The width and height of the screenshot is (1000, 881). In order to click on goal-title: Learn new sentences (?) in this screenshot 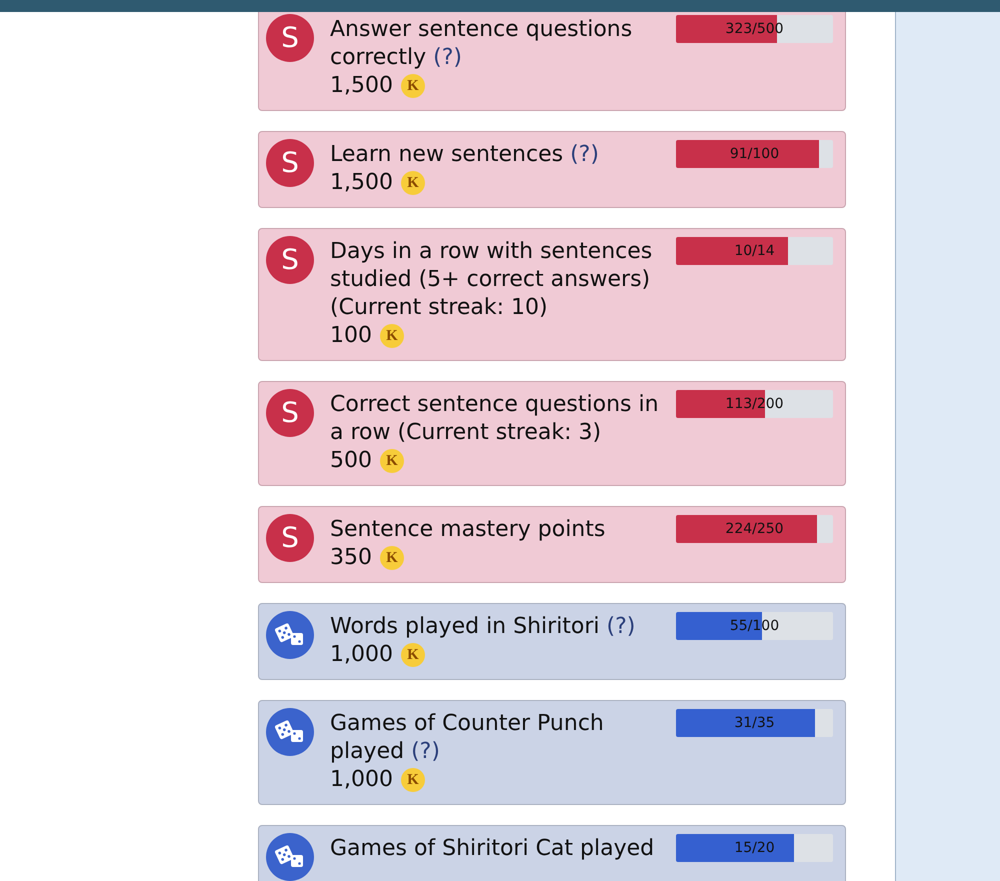, I will do `click(465, 155)`.